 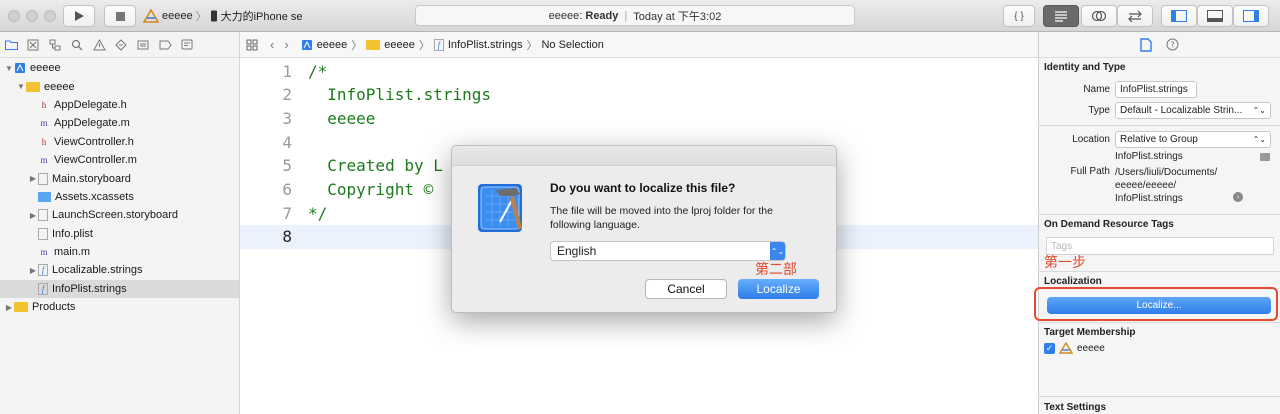 I want to click on assistant-icon, so click(x=1099, y=16).